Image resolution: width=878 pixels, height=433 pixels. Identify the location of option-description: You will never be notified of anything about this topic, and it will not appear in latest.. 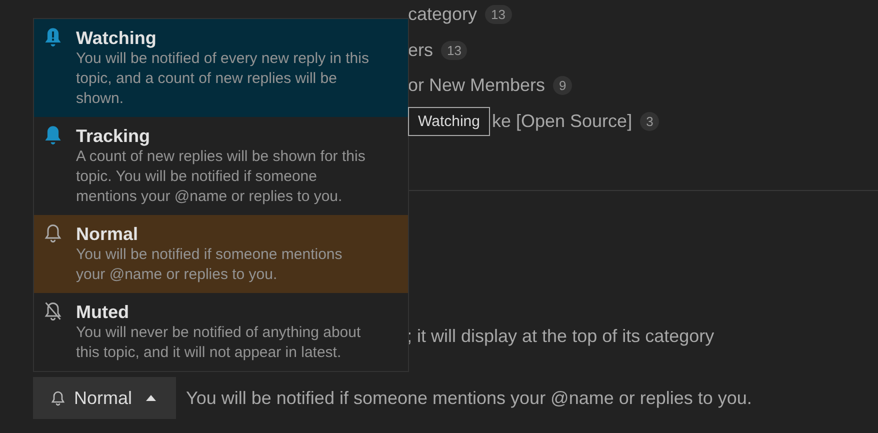
(219, 343).